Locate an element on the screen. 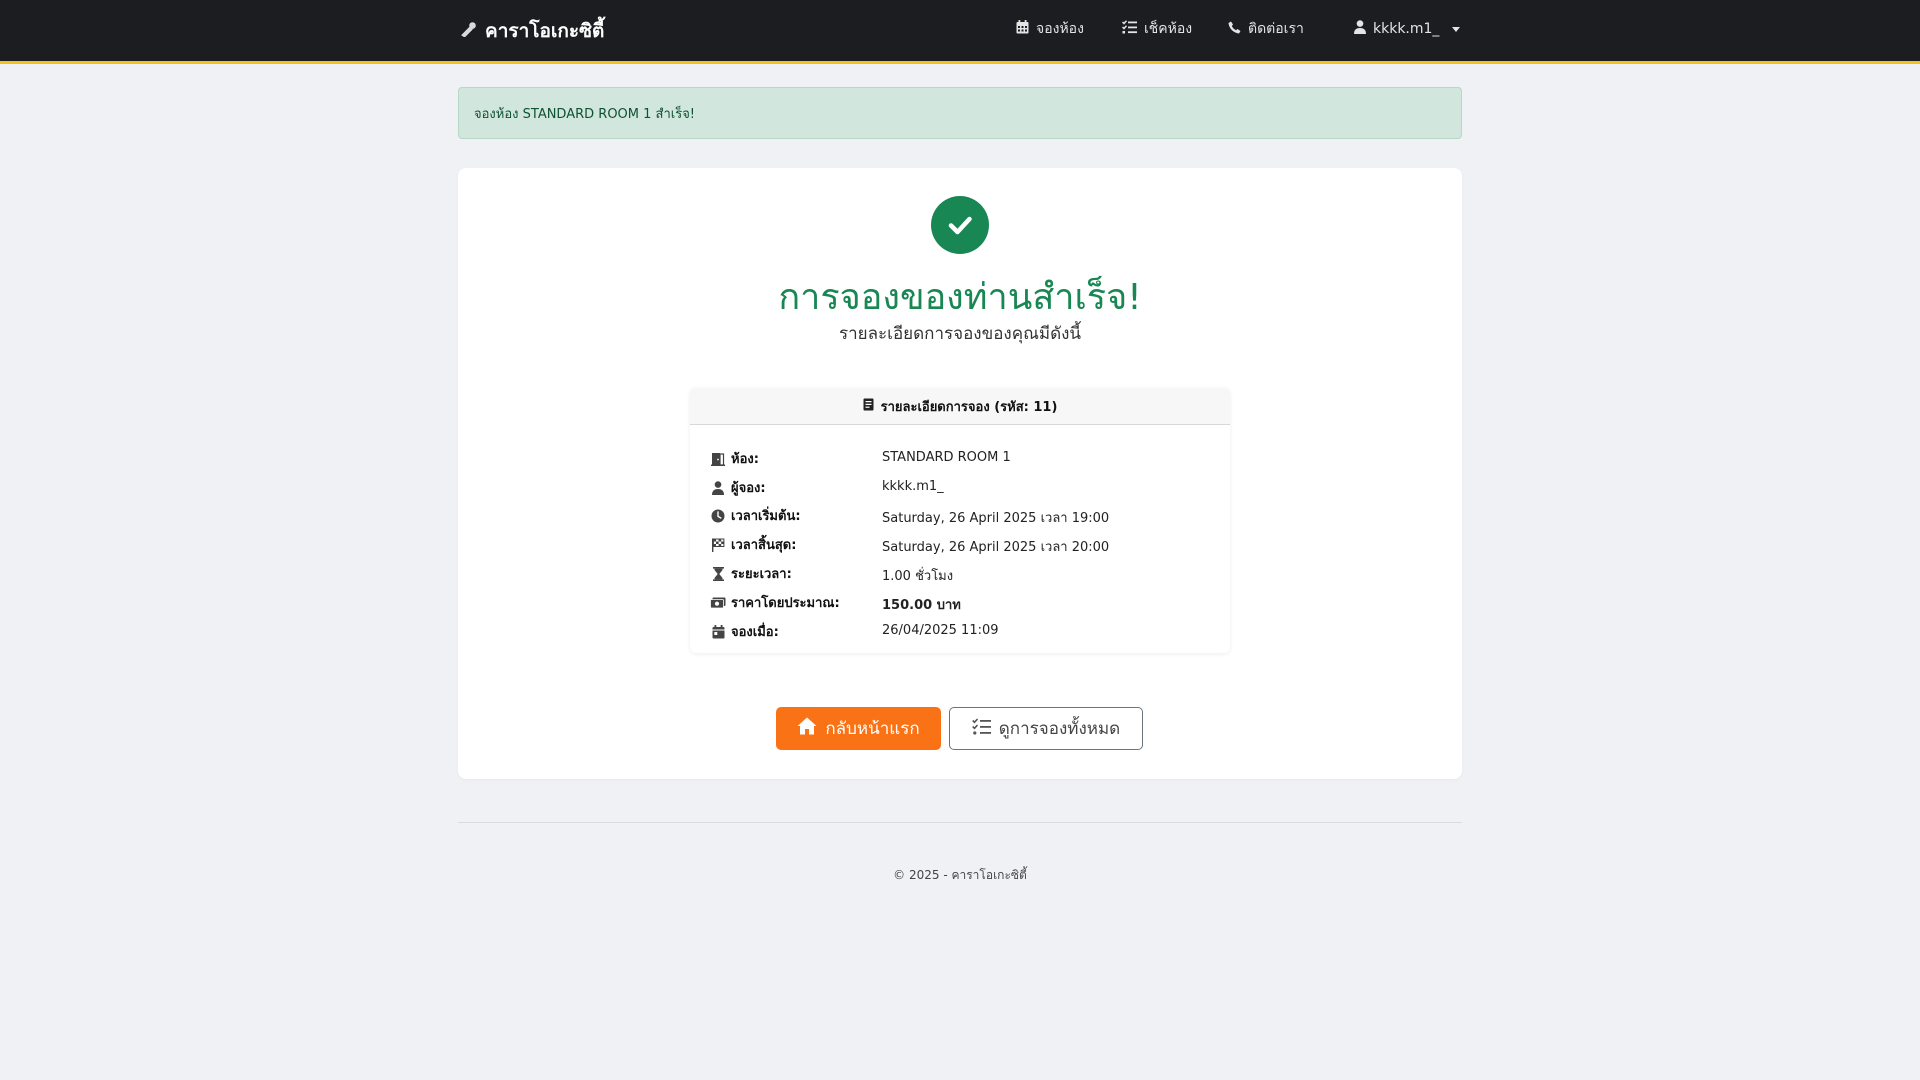 The height and width of the screenshot is (1080, 1920). user-menu-toggle: kkkk.m1_ is located at coordinates (1407, 29).